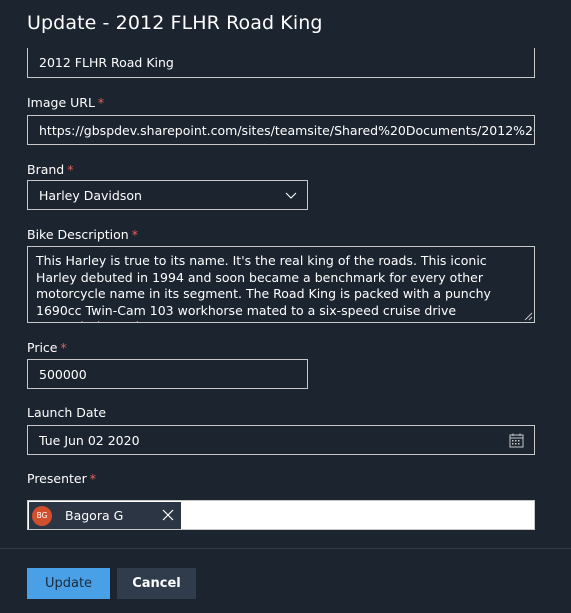 This screenshot has width=571, height=613. I want to click on avatar: BG, so click(42, 515).